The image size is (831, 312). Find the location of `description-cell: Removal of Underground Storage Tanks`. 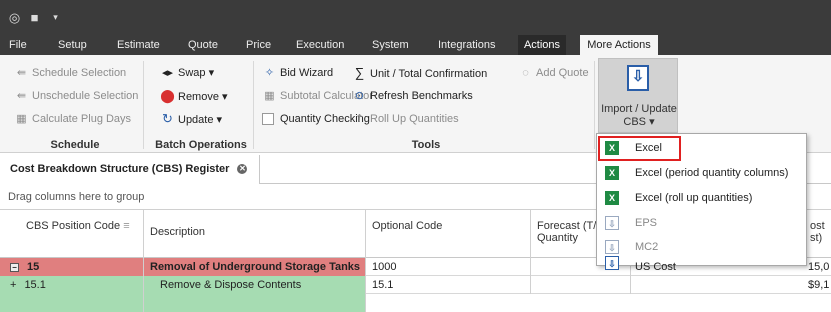

description-cell: Removal of Underground Storage Tanks is located at coordinates (255, 267).